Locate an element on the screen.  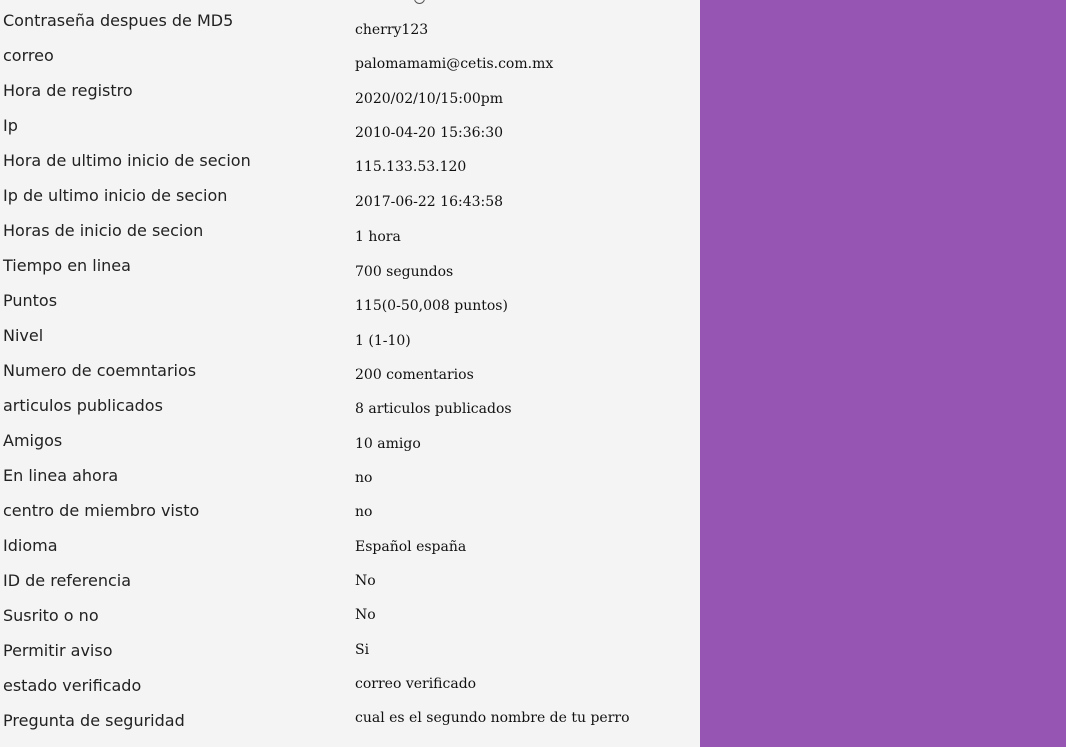
detail-label: centro de miembro visto is located at coordinates (101, 510).